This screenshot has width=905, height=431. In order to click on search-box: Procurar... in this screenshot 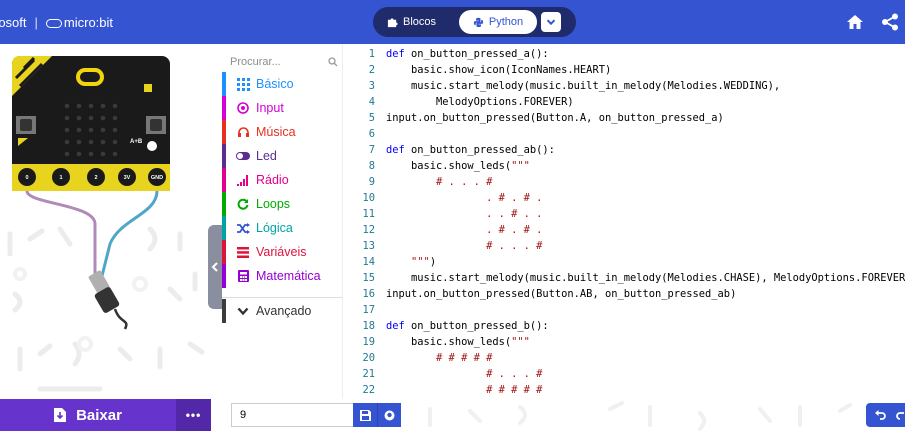, I will do `click(284, 62)`.